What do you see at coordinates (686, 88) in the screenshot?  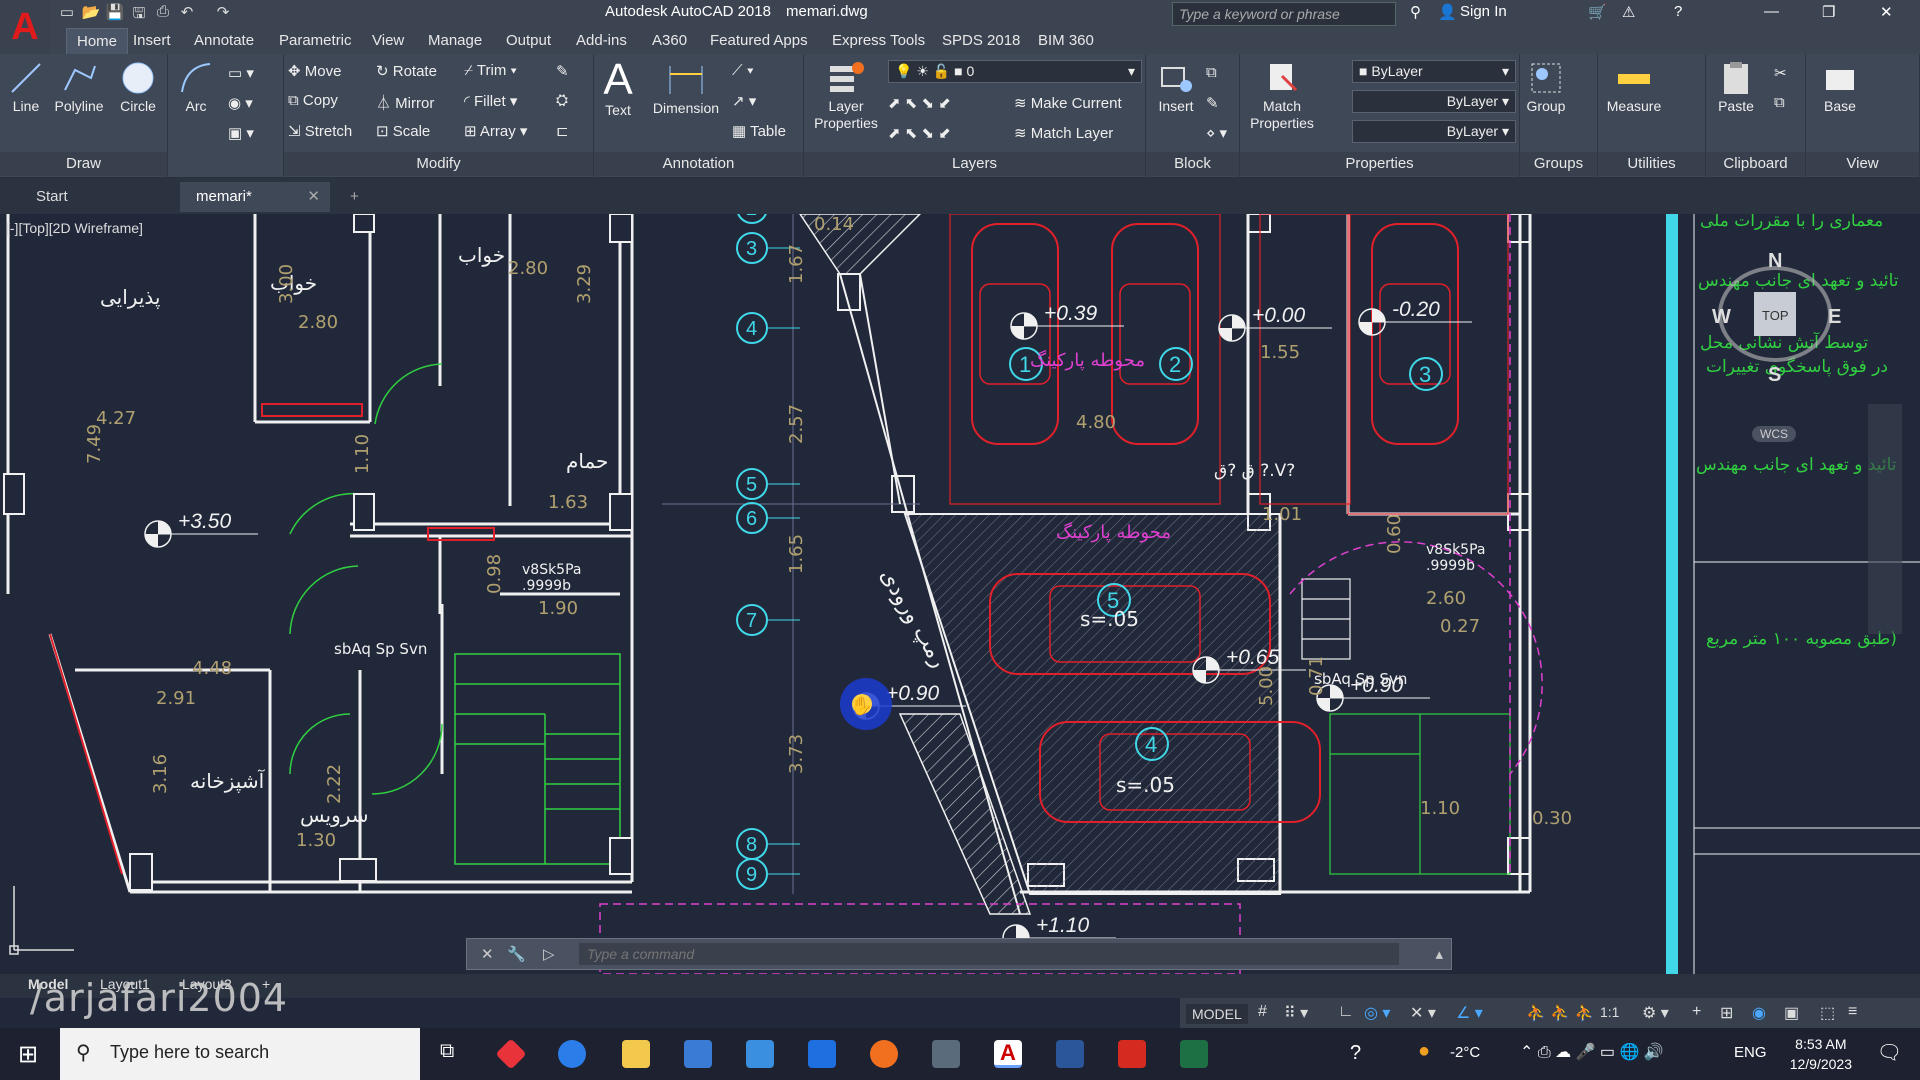 I see `dimension-tool: Dimension` at bounding box center [686, 88].